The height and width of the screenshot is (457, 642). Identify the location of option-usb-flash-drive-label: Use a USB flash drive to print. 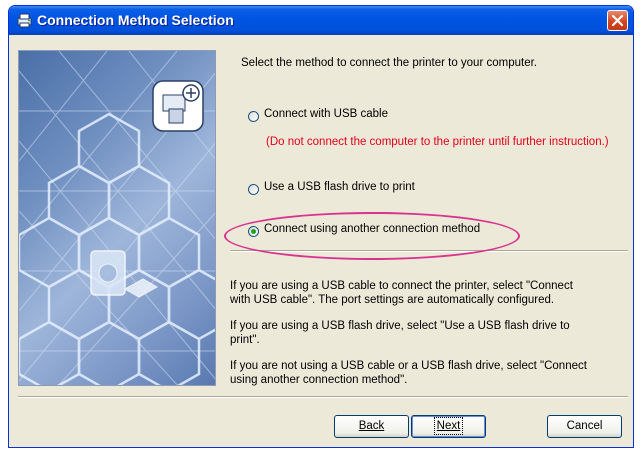
(339, 187).